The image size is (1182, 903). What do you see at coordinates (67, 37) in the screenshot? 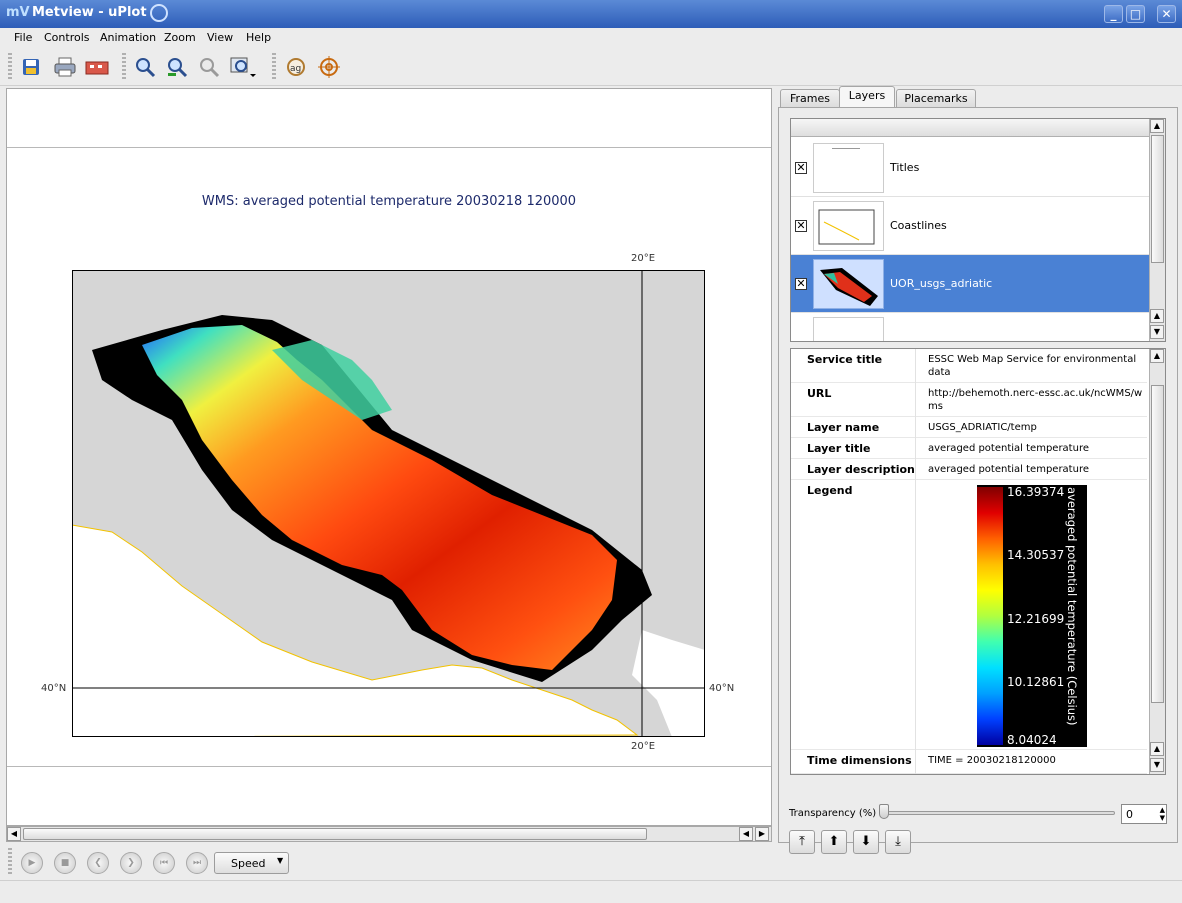
I see `menu-controls: Controls` at bounding box center [67, 37].